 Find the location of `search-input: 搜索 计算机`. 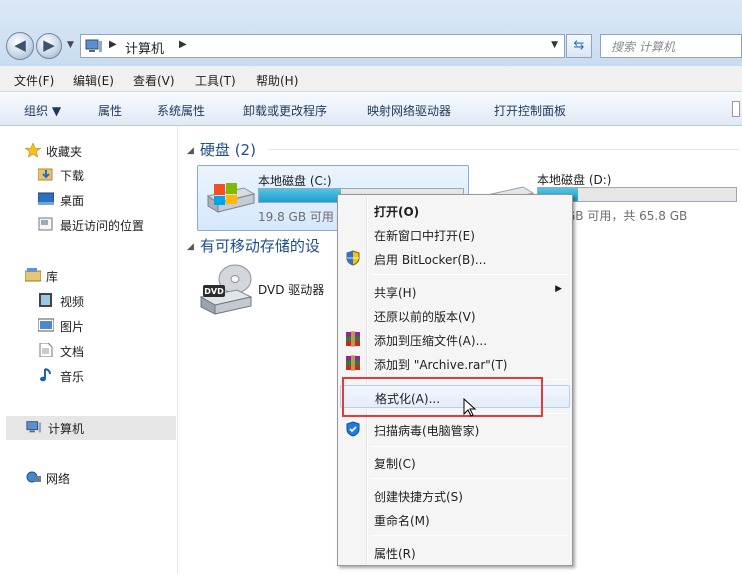

search-input: 搜索 计算机 is located at coordinates (671, 46).